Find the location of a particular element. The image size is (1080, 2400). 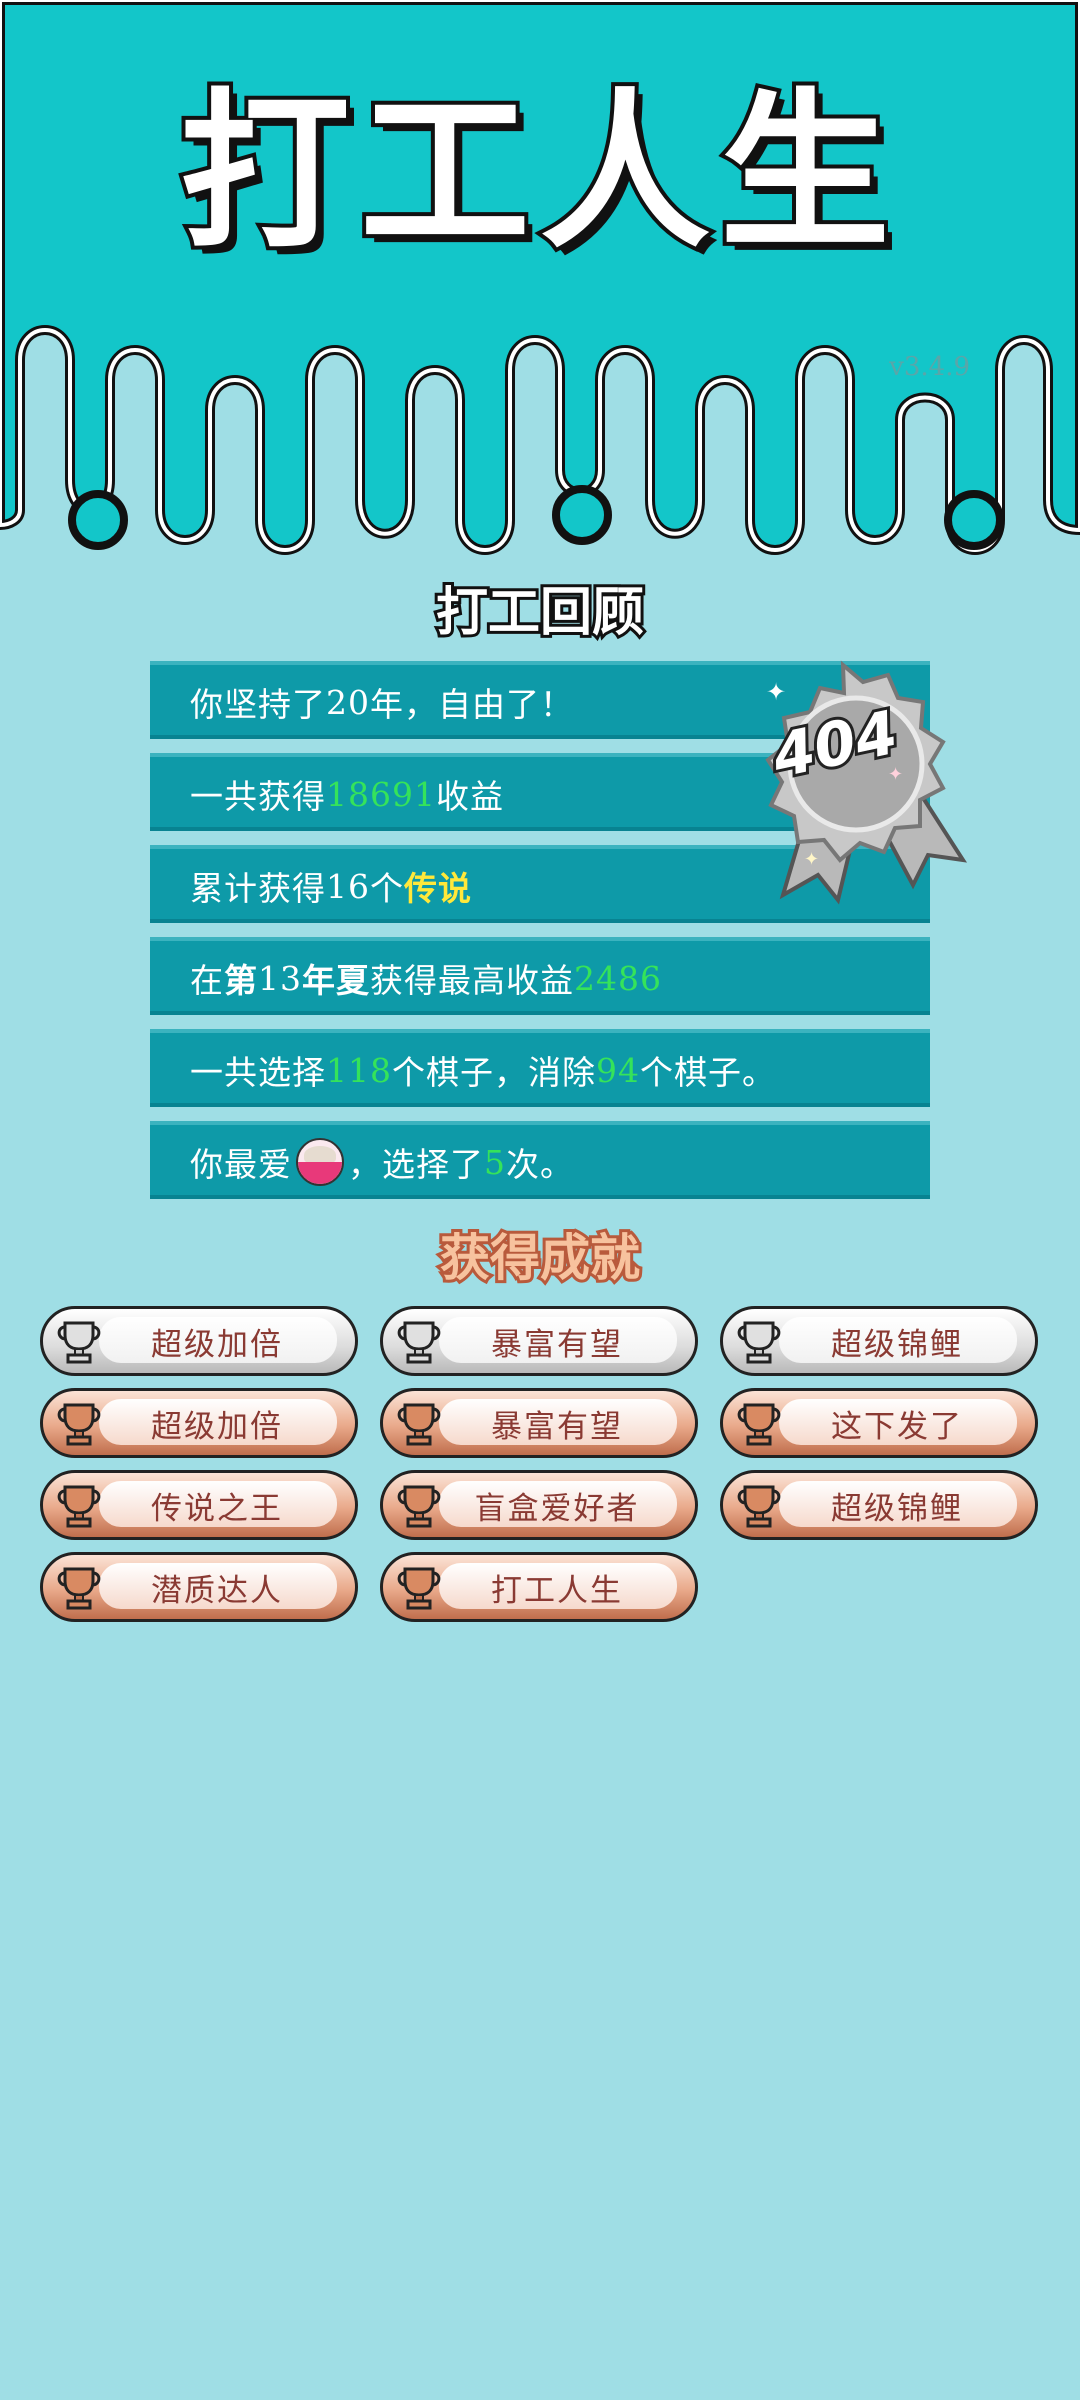

rank-badge: ✦ ✦ ✦ 404 is located at coordinates (853, 785).